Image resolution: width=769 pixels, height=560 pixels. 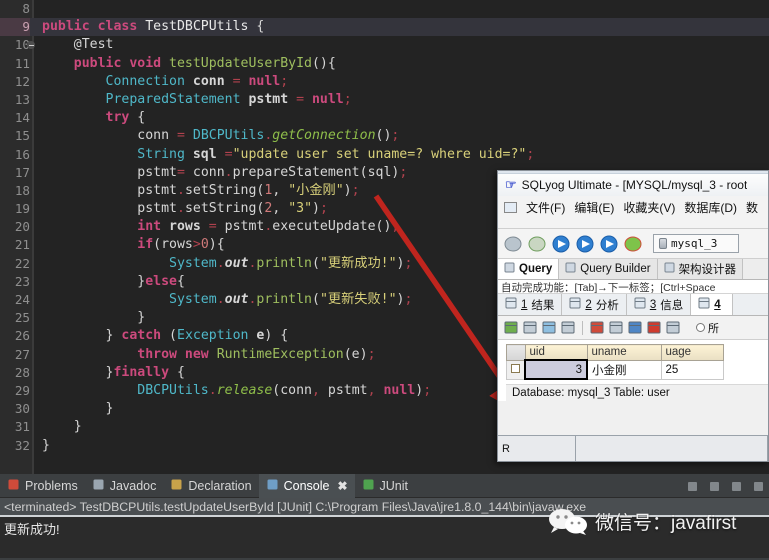 What do you see at coordinates (736, 486) in the screenshot?
I see `remove-launch-icon` at bounding box center [736, 486].